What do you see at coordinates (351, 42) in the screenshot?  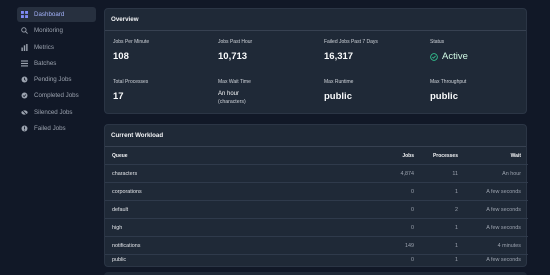 I see `stat-label: Failed Jobs Past 7 Days` at bounding box center [351, 42].